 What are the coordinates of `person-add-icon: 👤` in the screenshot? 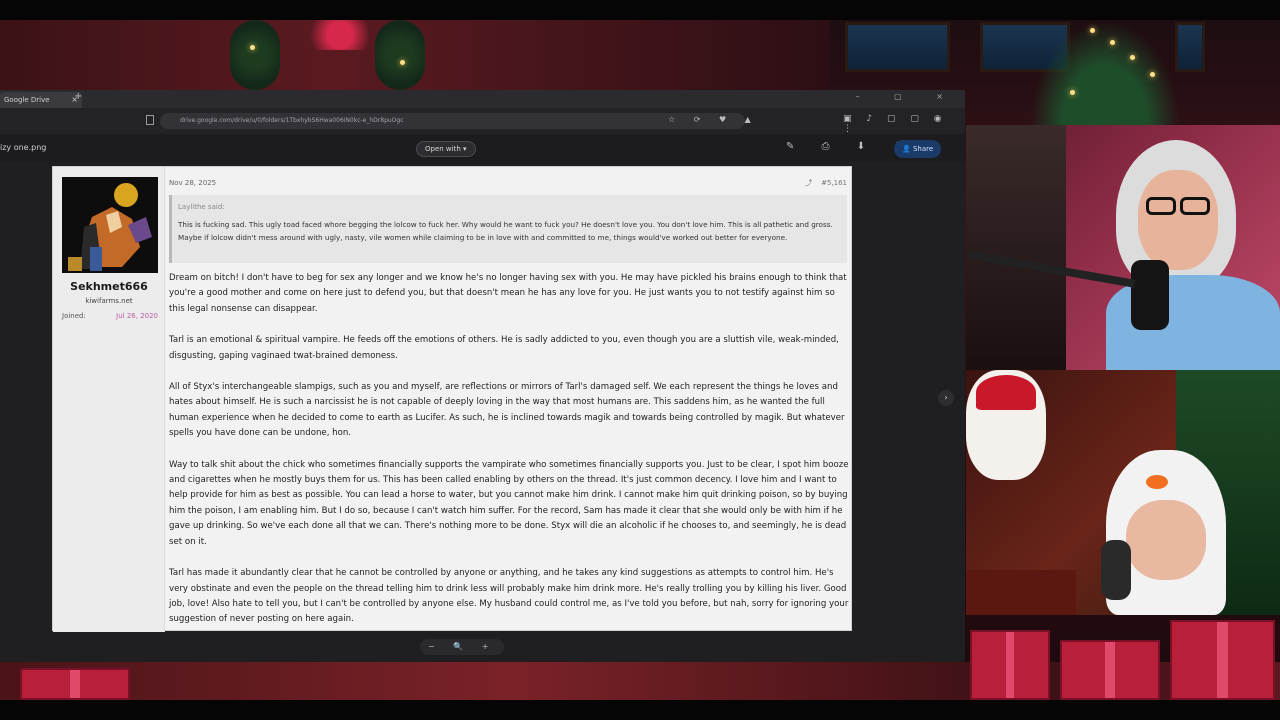 It's located at (907, 149).